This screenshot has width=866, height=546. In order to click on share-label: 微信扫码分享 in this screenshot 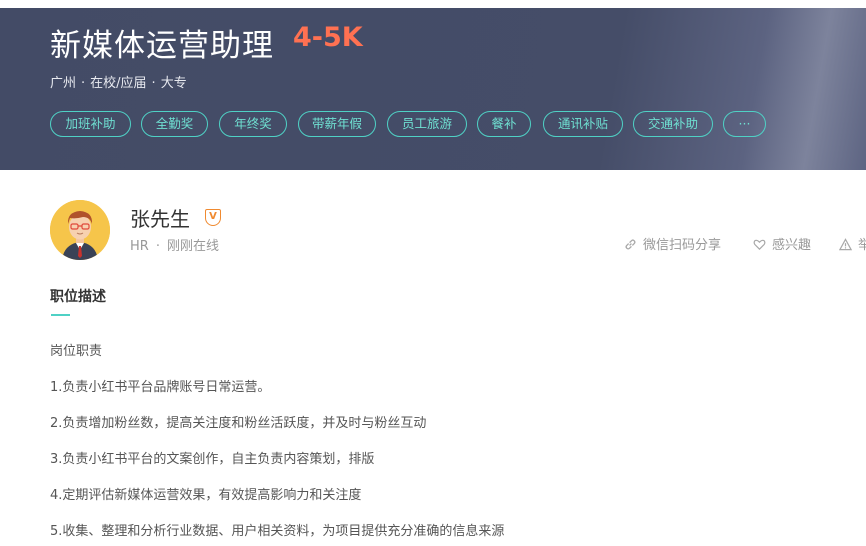, I will do `click(682, 245)`.